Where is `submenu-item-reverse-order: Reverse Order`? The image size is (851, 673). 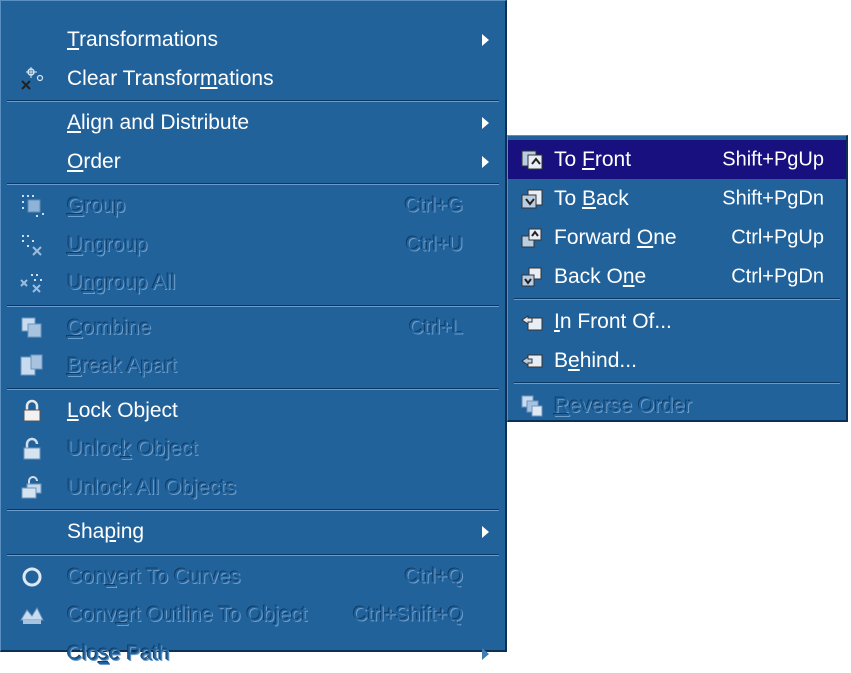 submenu-item-reverse-order: Reverse Order is located at coordinates (677, 405).